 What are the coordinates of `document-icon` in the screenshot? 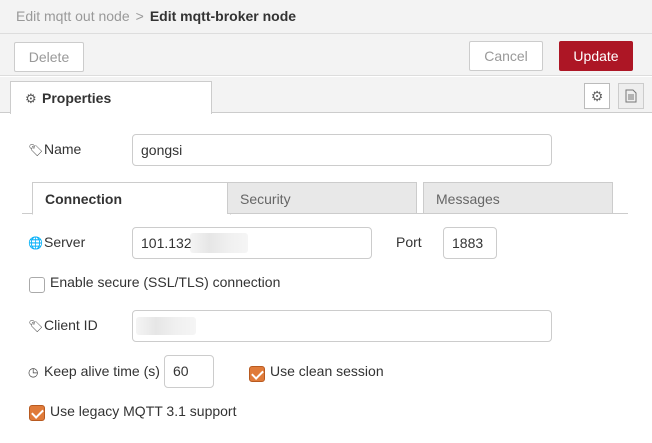 It's located at (631, 96).